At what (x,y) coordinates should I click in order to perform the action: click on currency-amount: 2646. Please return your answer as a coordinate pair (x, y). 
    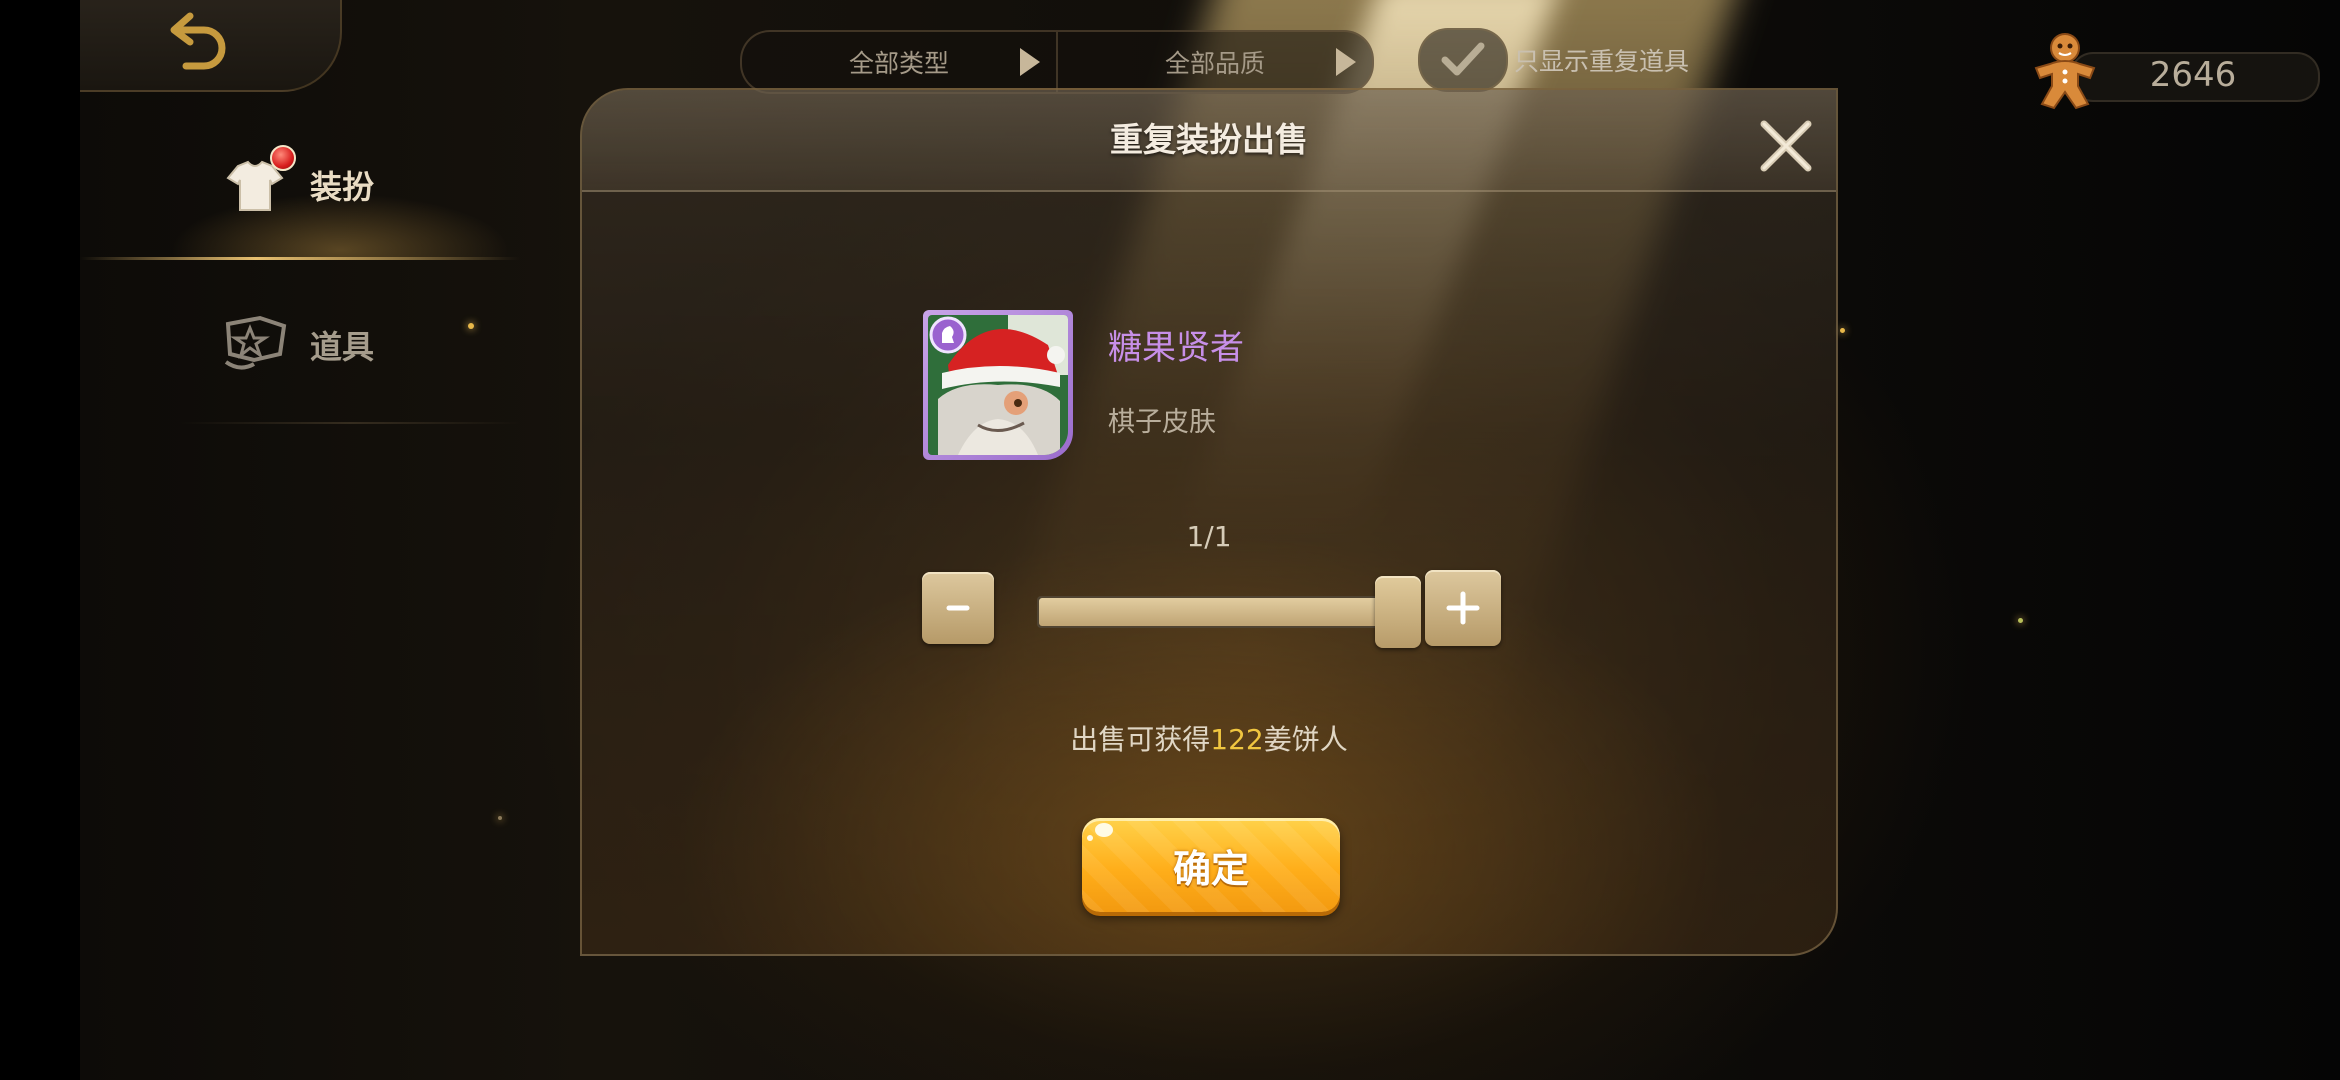
    Looking at the image, I should click on (2193, 75).